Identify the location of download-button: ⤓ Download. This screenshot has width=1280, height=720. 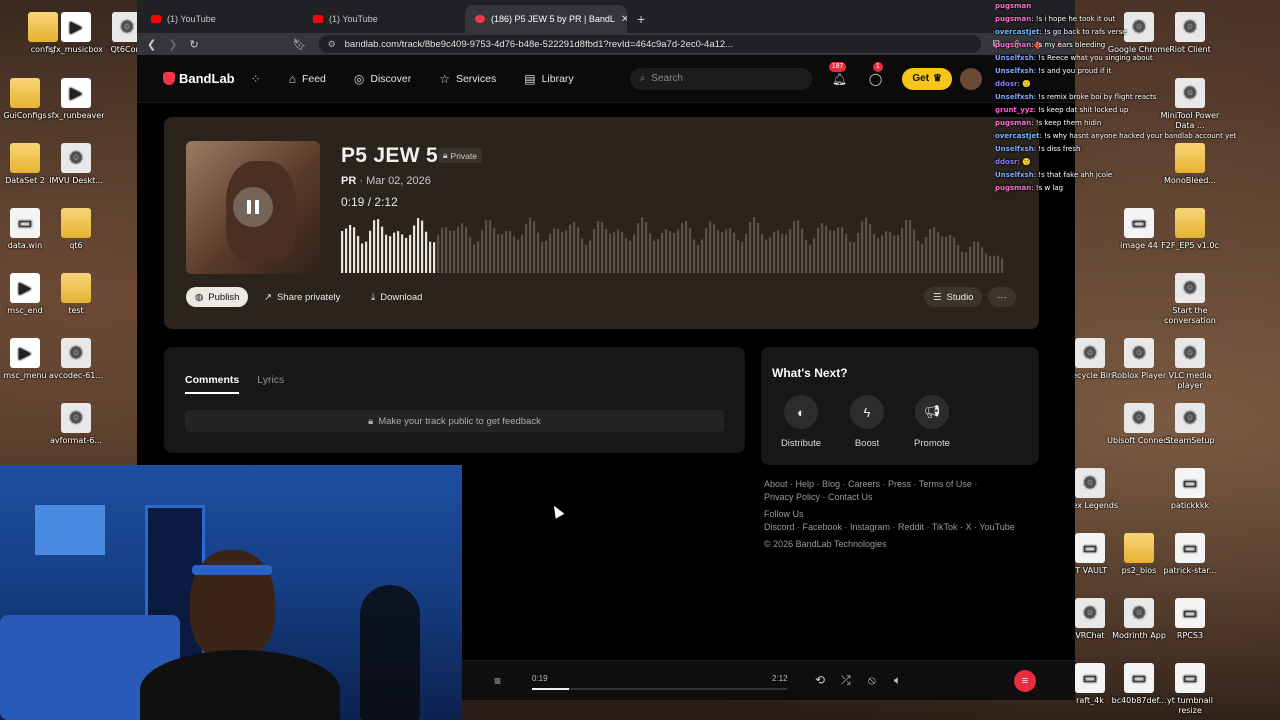
(396, 297).